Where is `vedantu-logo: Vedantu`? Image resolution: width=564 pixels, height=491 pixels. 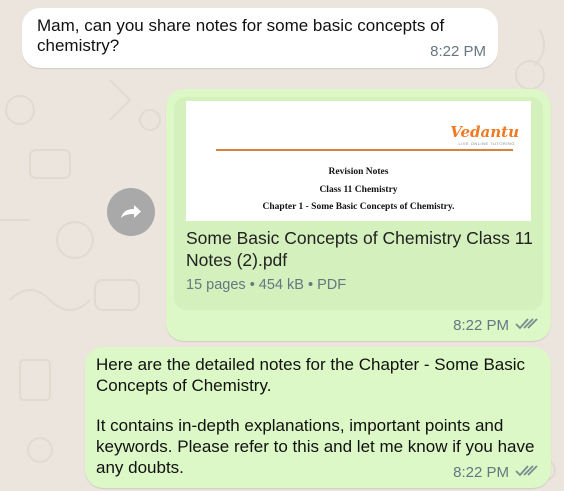
vedantu-logo: Vedantu is located at coordinates (484, 132).